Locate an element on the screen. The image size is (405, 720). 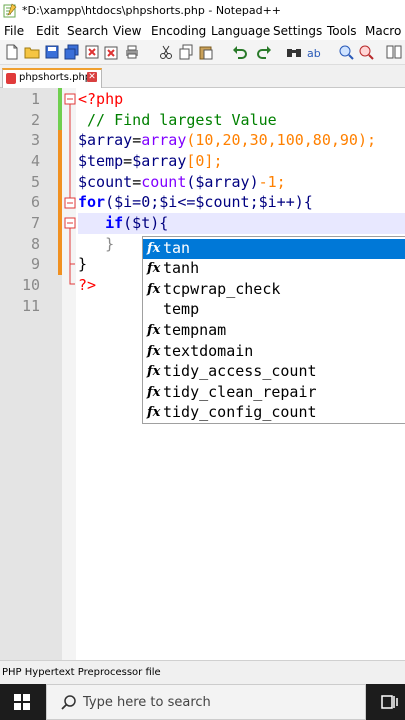
loop-header: ($i=0;$i<=$count;$i++){ is located at coordinates (209, 202).